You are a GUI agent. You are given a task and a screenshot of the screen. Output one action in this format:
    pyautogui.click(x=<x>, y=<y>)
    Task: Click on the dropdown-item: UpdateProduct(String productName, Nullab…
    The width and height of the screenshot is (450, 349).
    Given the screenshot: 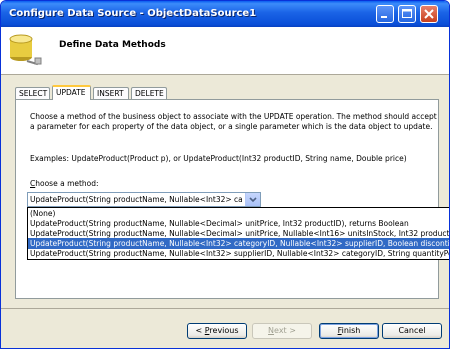 What is the action you would take?
    pyautogui.click(x=238, y=253)
    